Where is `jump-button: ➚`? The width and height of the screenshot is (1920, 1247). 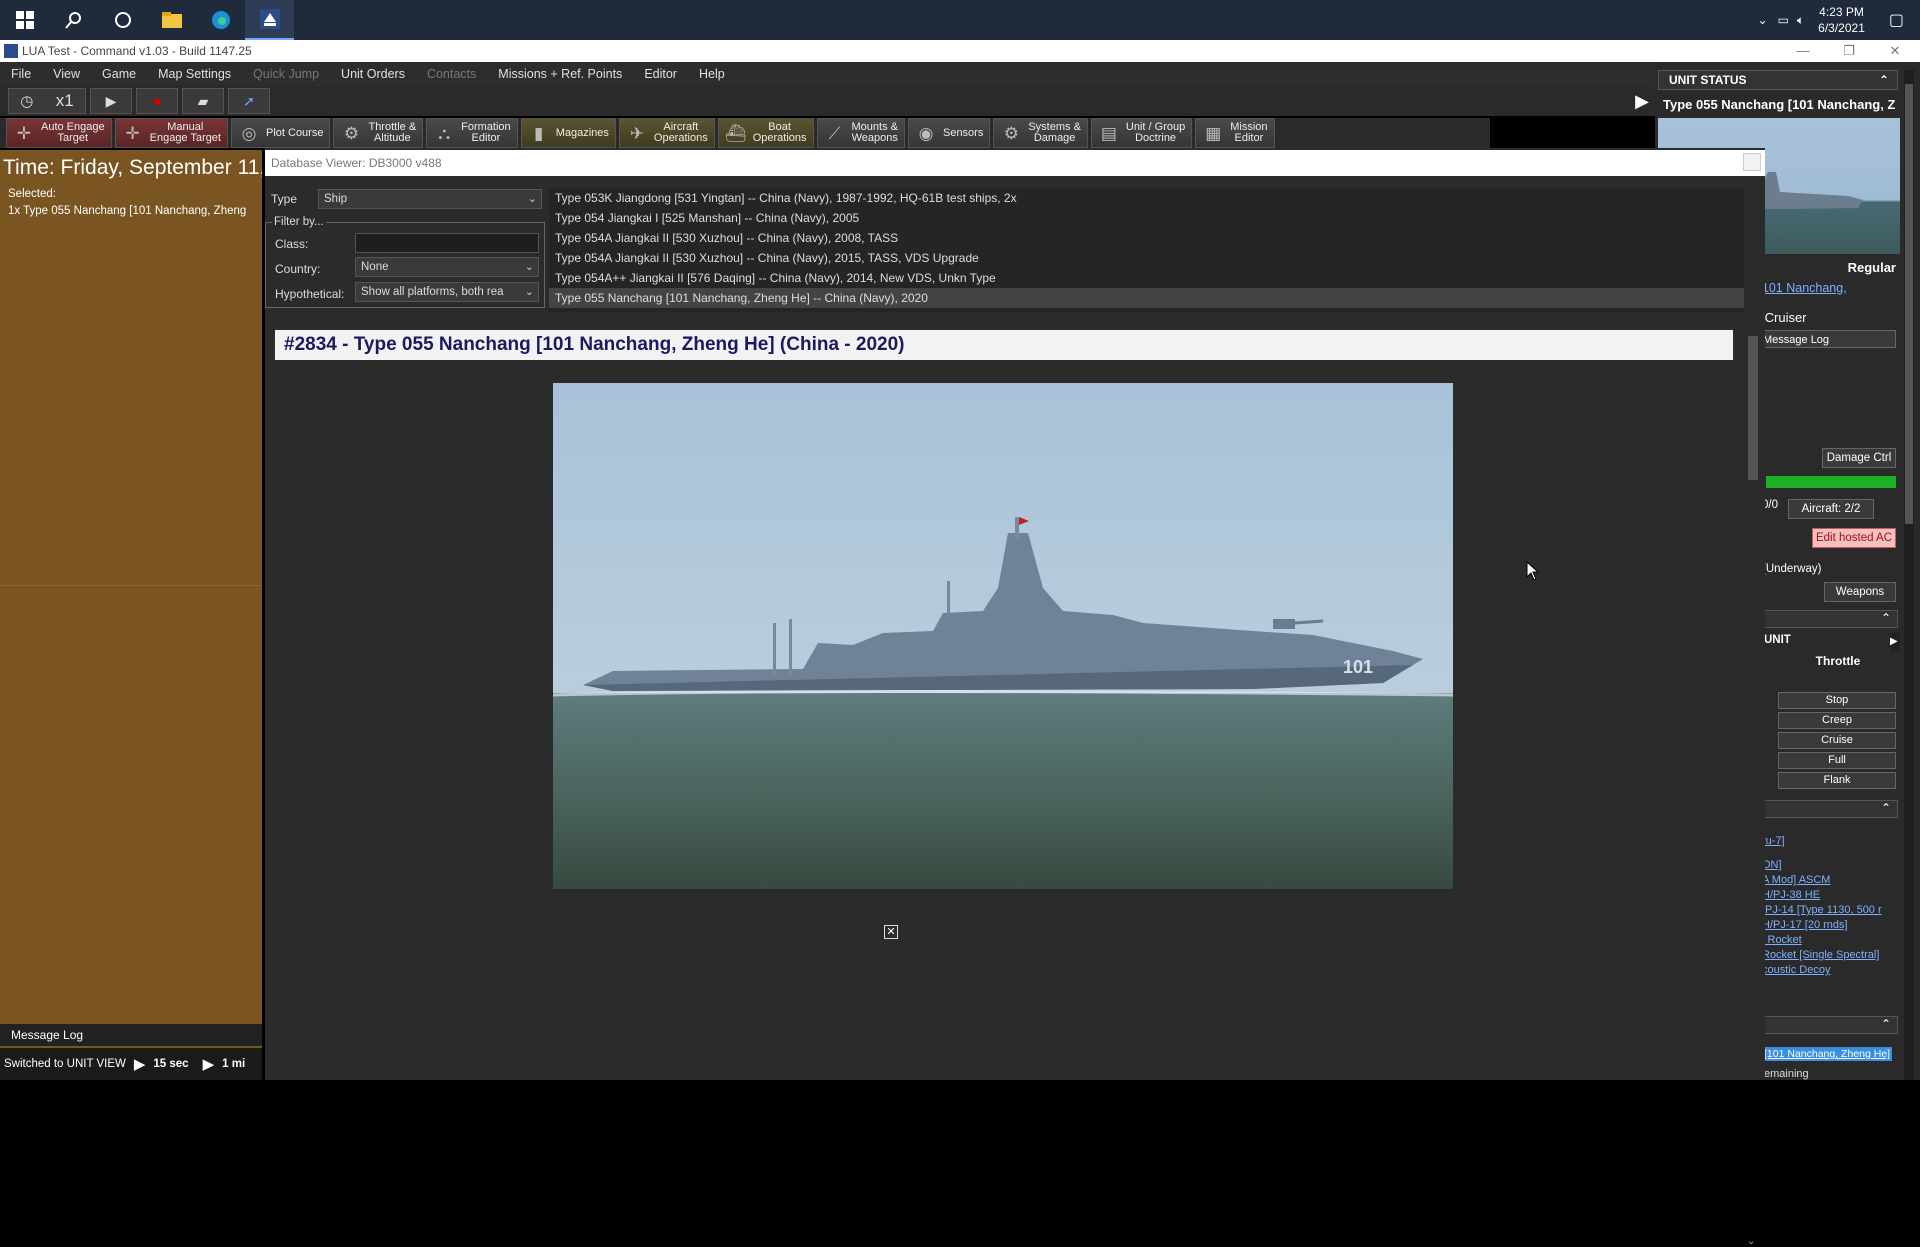
jump-button: ➚ is located at coordinates (249, 101).